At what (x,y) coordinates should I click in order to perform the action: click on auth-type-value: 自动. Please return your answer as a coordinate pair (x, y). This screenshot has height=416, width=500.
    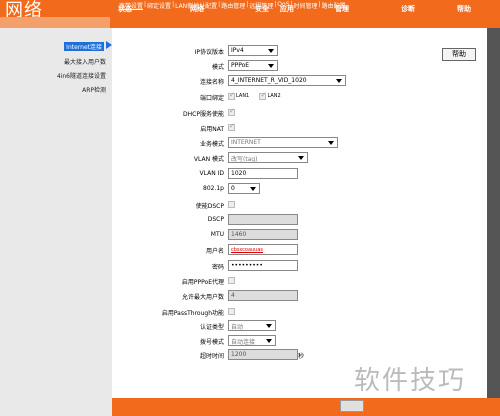
    Looking at the image, I should click on (237, 327).